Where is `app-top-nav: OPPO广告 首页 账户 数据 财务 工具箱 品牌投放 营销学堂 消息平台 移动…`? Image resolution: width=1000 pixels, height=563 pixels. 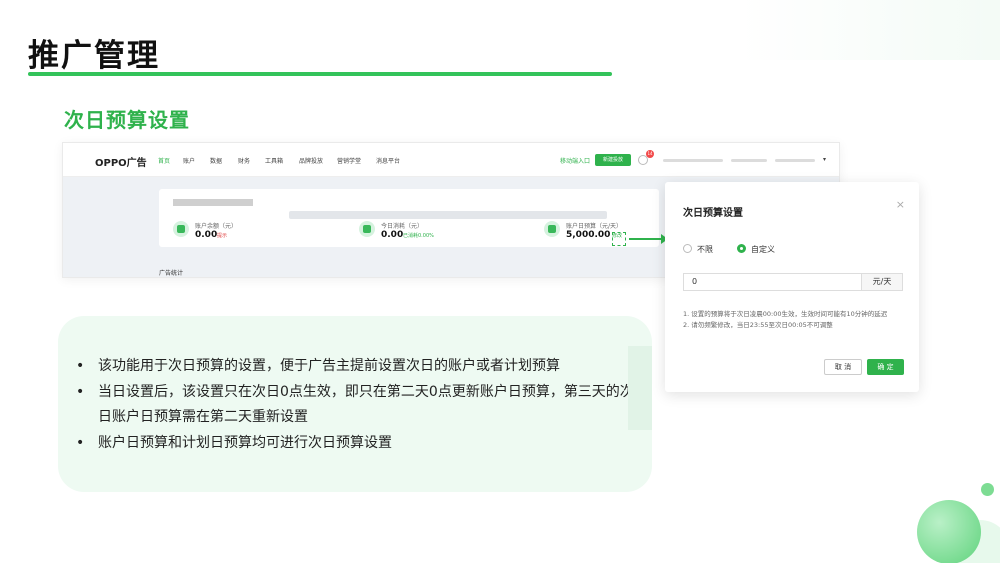
app-top-nav: OPPO广告 首页 账户 数据 财务 工具箱 品牌投放 营销学堂 消息平台 移动… is located at coordinates (451, 160).